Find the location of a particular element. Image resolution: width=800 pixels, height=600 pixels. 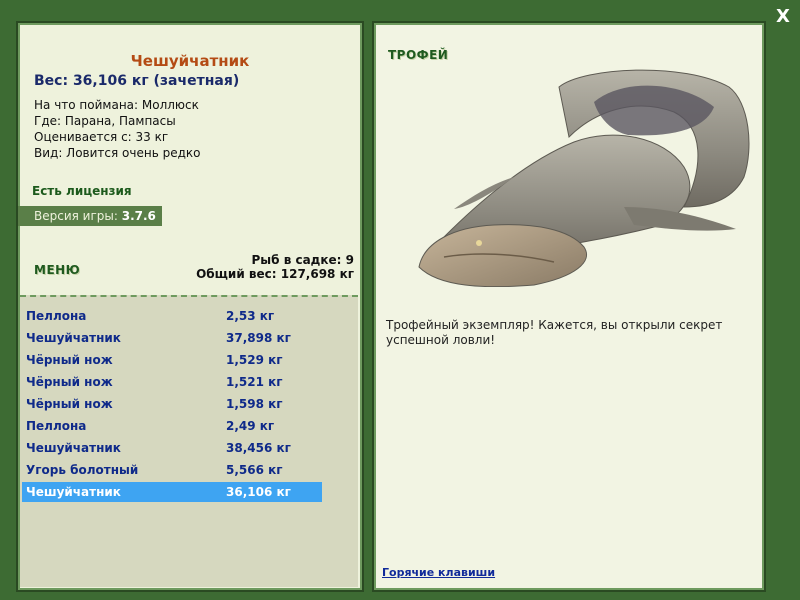

catch-weight: 1,521 кг is located at coordinates (254, 382).